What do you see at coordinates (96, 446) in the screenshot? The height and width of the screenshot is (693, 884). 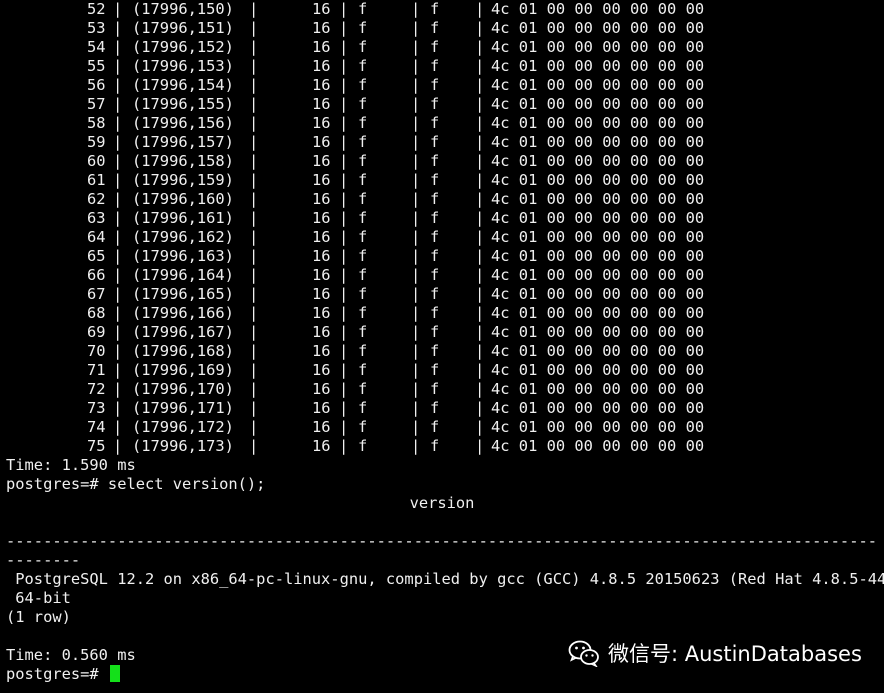 I see `lp-cell: 75` at bounding box center [96, 446].